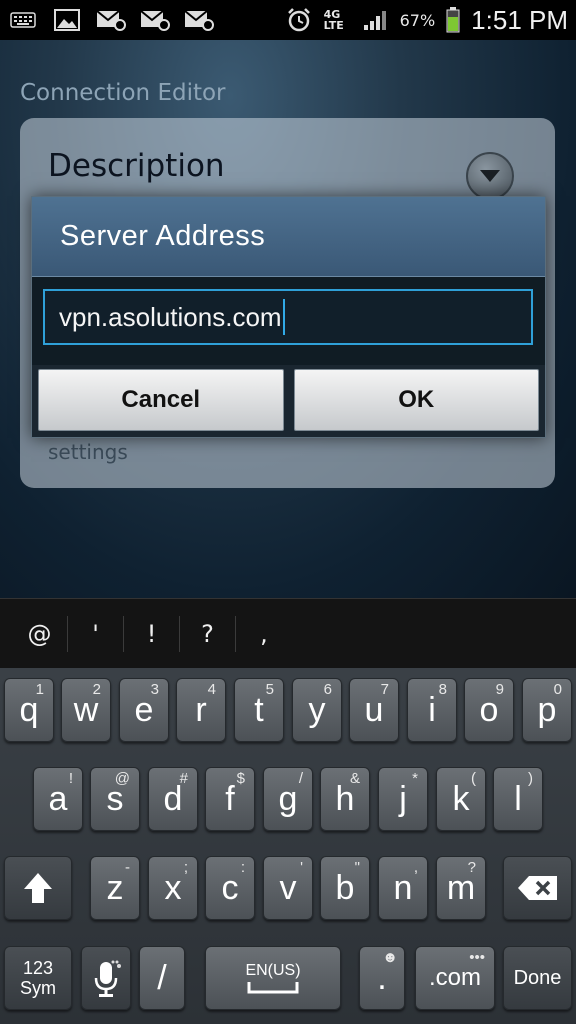  Describe the element at coordinates (170, 316) in the screenshot. I see `input-value: vpn.asolutions.com` at that location.